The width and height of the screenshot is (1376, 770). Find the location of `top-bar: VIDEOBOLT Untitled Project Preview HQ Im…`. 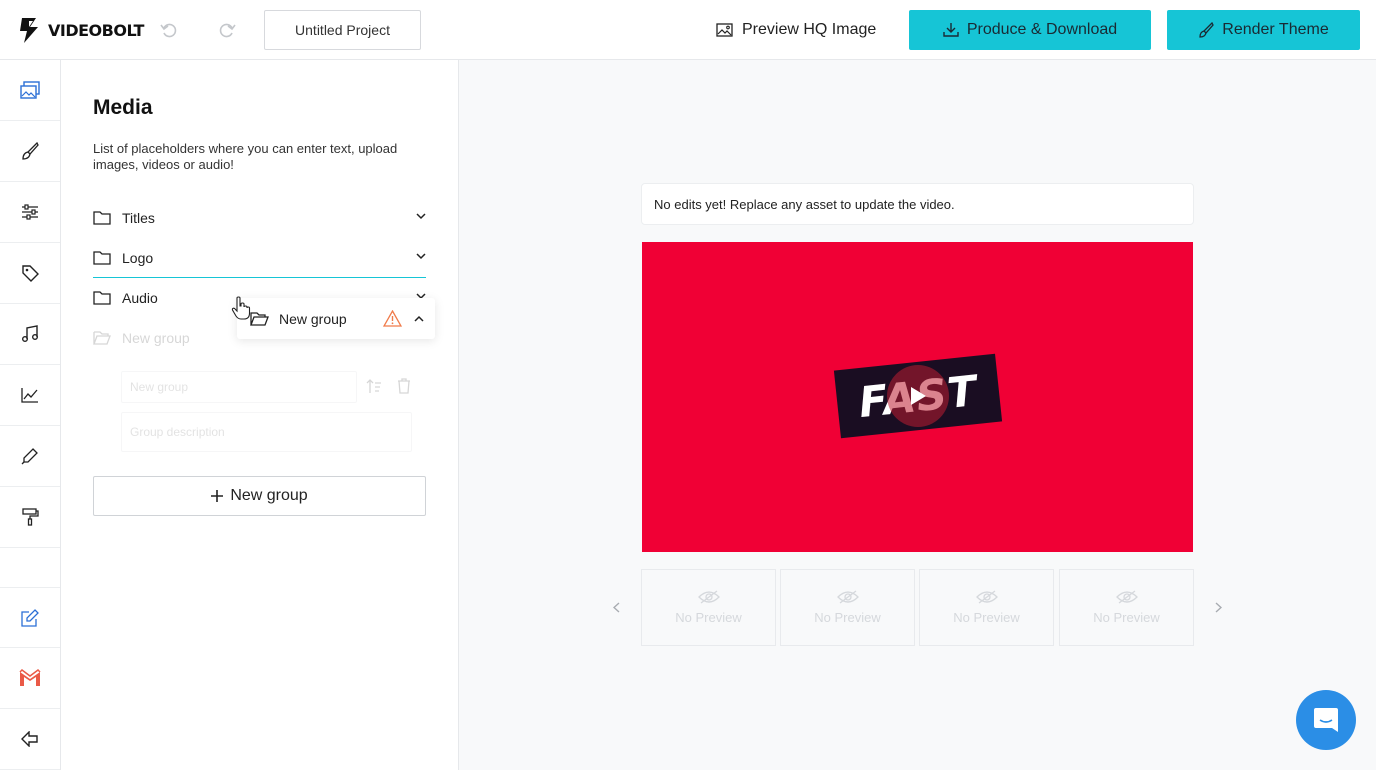

top-bar: VIDEOBOLT Untitled Project Preview HQ Im… is located at coordinates (688, 30).